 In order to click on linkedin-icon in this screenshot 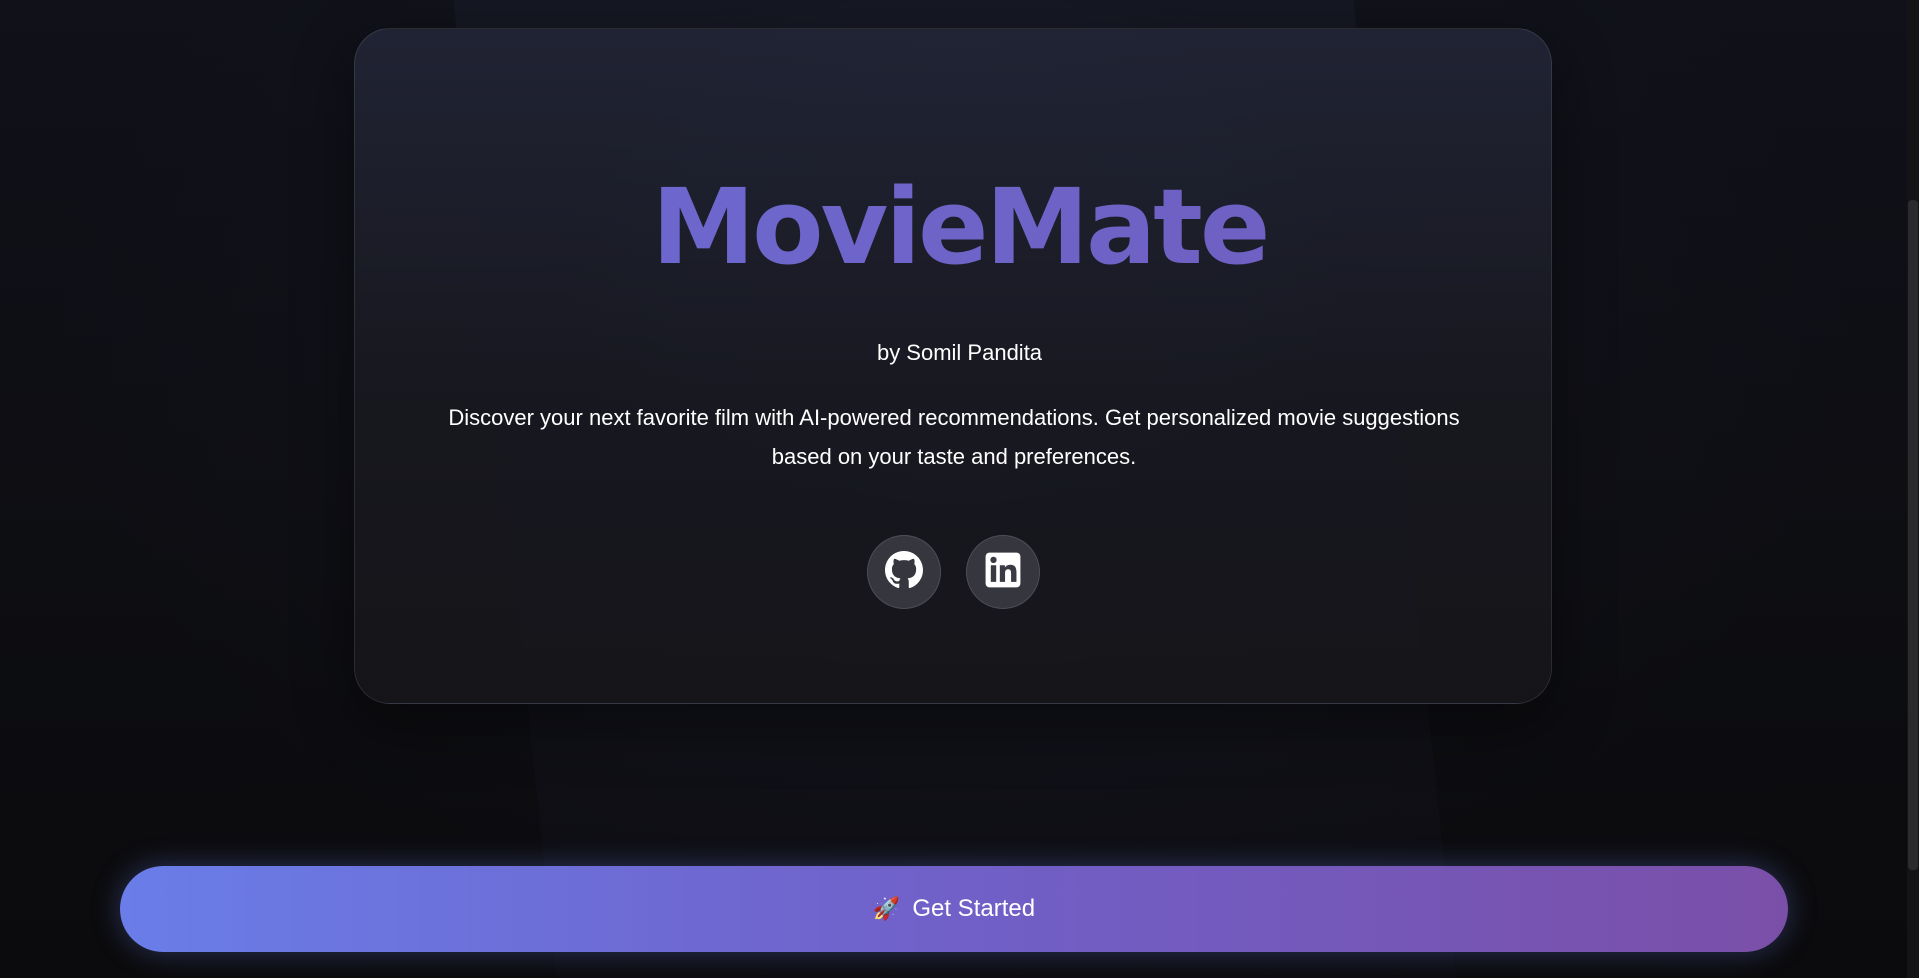, I will do `click(1003, 572)`.